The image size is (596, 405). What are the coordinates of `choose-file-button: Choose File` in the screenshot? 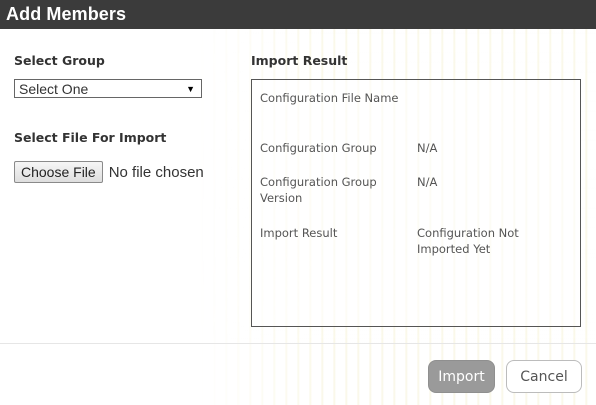 It's located at (58, 172).